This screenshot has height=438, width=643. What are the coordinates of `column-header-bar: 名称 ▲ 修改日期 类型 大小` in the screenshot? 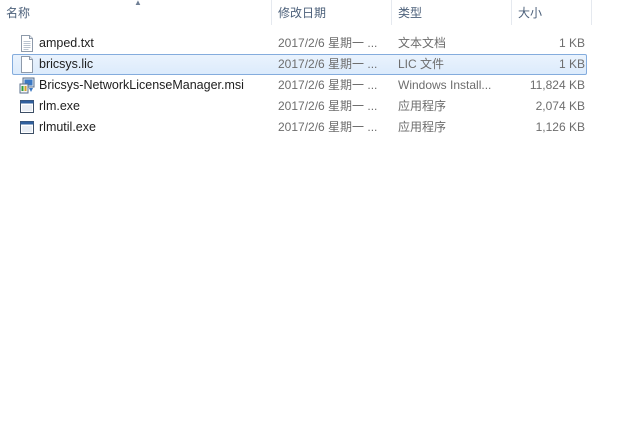 It's located at (321, 12).